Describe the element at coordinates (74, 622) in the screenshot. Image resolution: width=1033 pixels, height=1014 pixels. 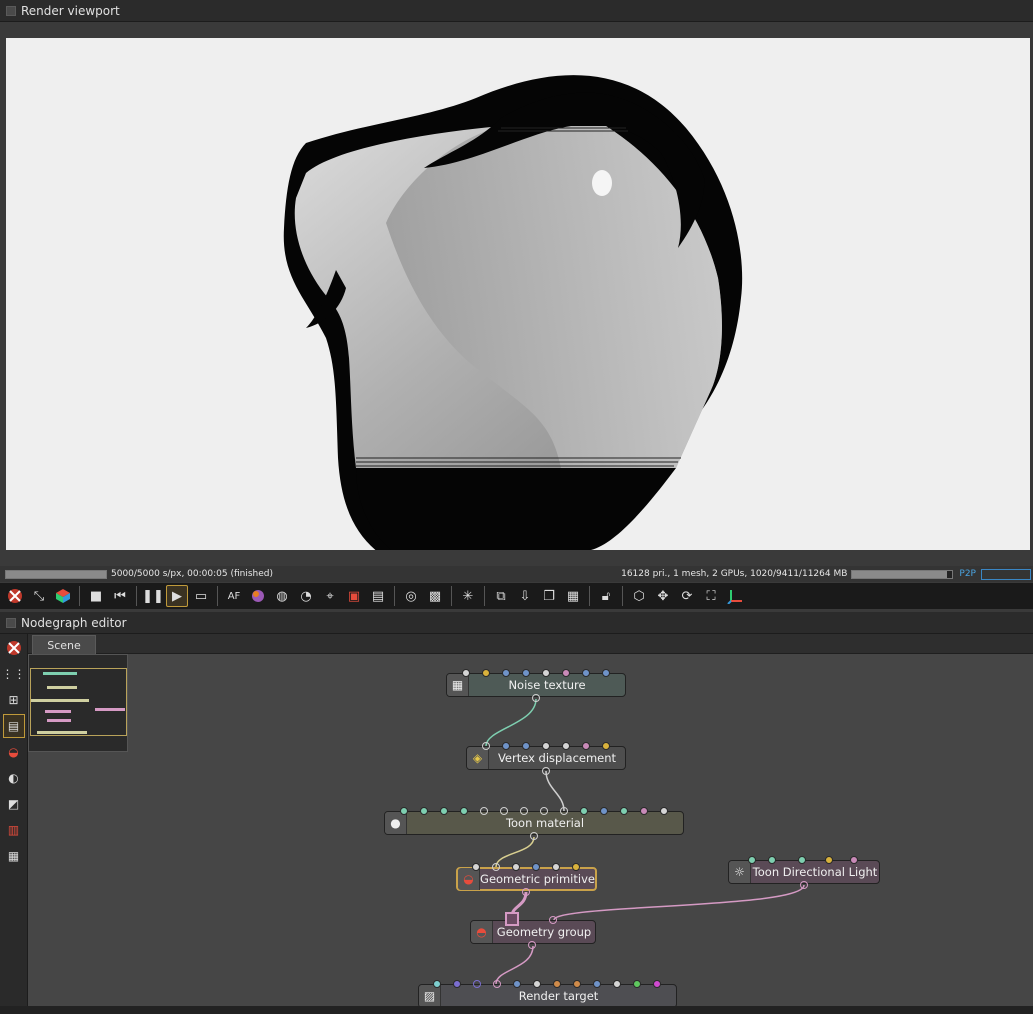
I see `nodegraph-editor-title: Nodegraph editor` at that location.